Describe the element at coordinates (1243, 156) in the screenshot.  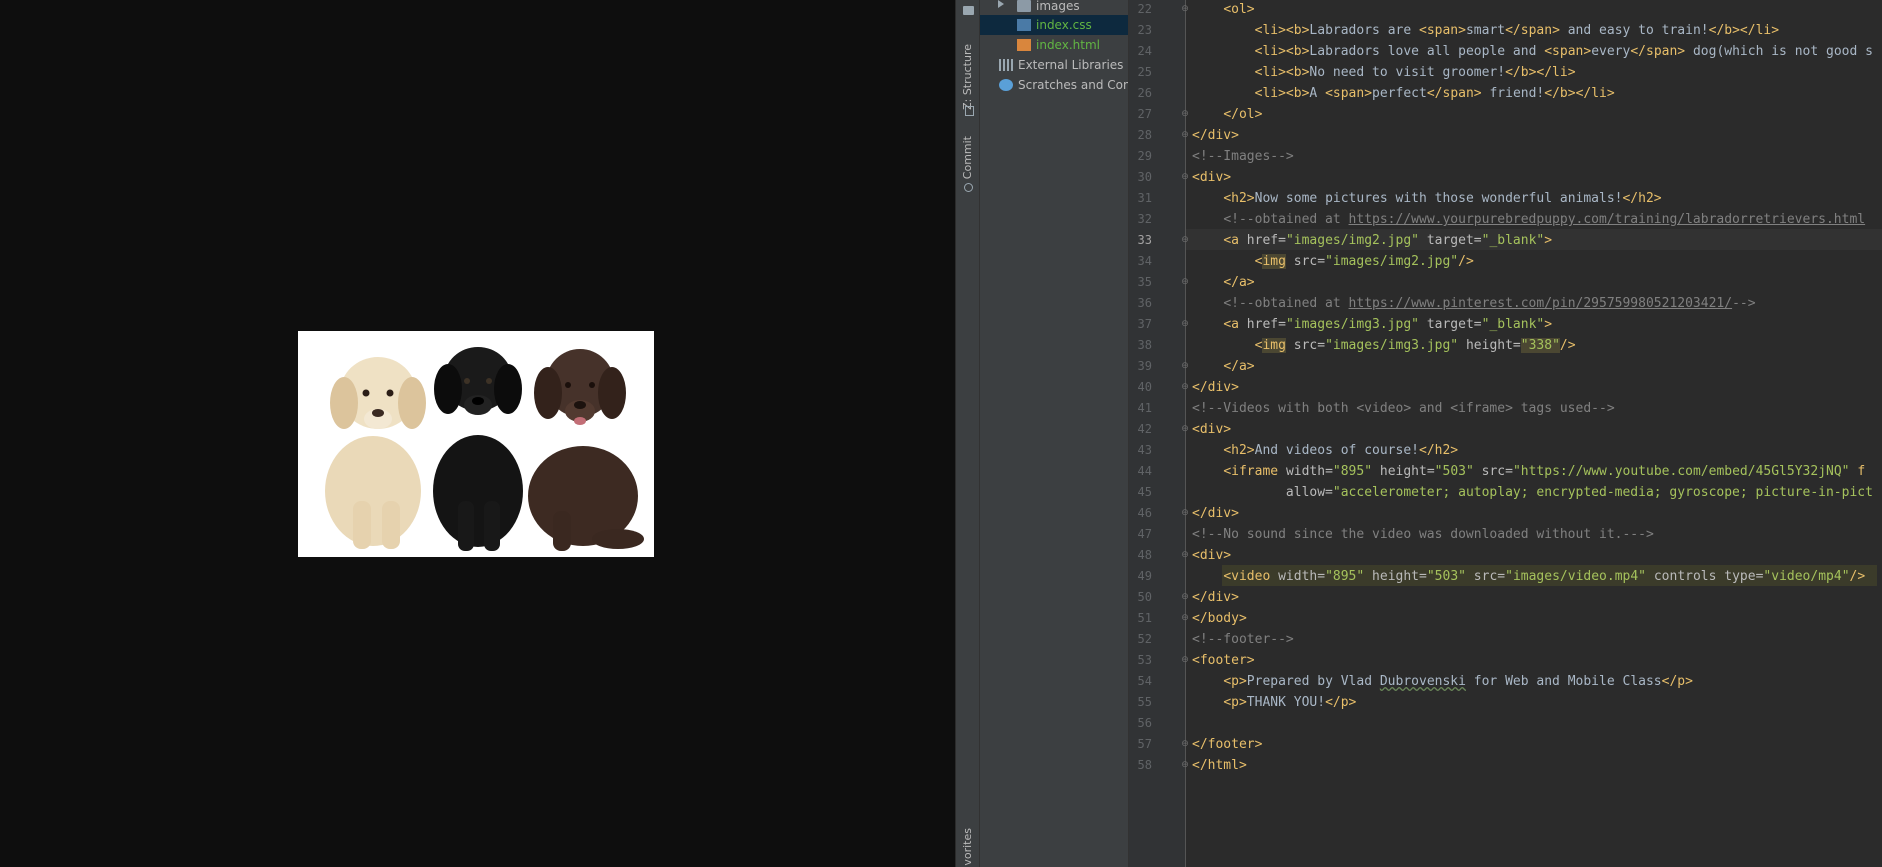
I see `code-line: <!--Images-->` at that location.